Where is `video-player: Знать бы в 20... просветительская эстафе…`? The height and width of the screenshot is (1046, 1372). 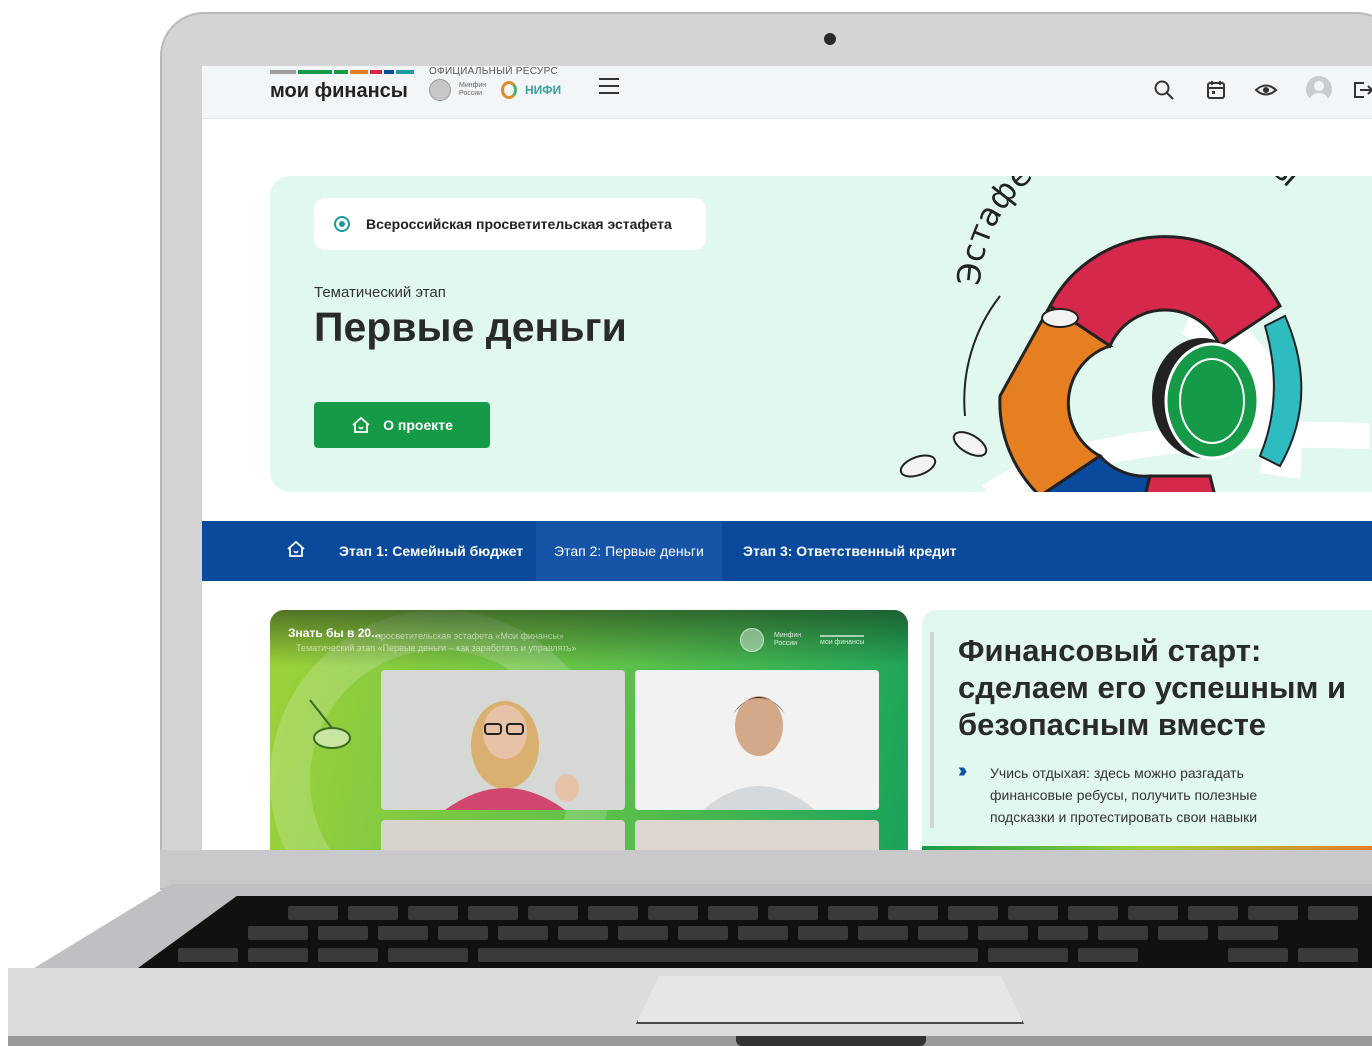 video-player: Знать бы в 20... просветительская эстафе… is located at coordinates (589, 730).